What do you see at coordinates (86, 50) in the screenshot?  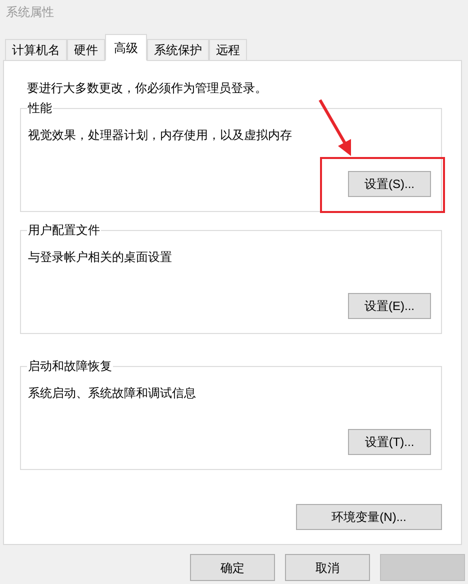 I see `tab: 硬件` at bounding box center [86, 50].